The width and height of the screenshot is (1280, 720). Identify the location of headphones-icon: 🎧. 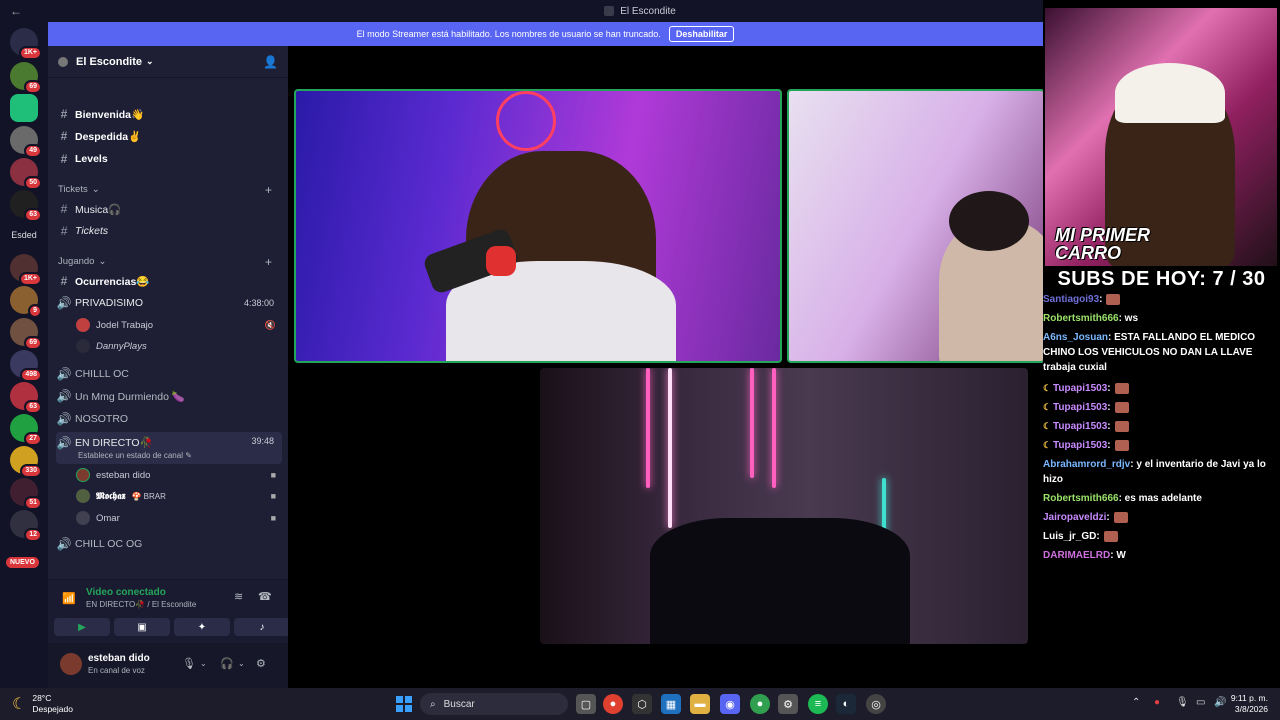
(227, 663).